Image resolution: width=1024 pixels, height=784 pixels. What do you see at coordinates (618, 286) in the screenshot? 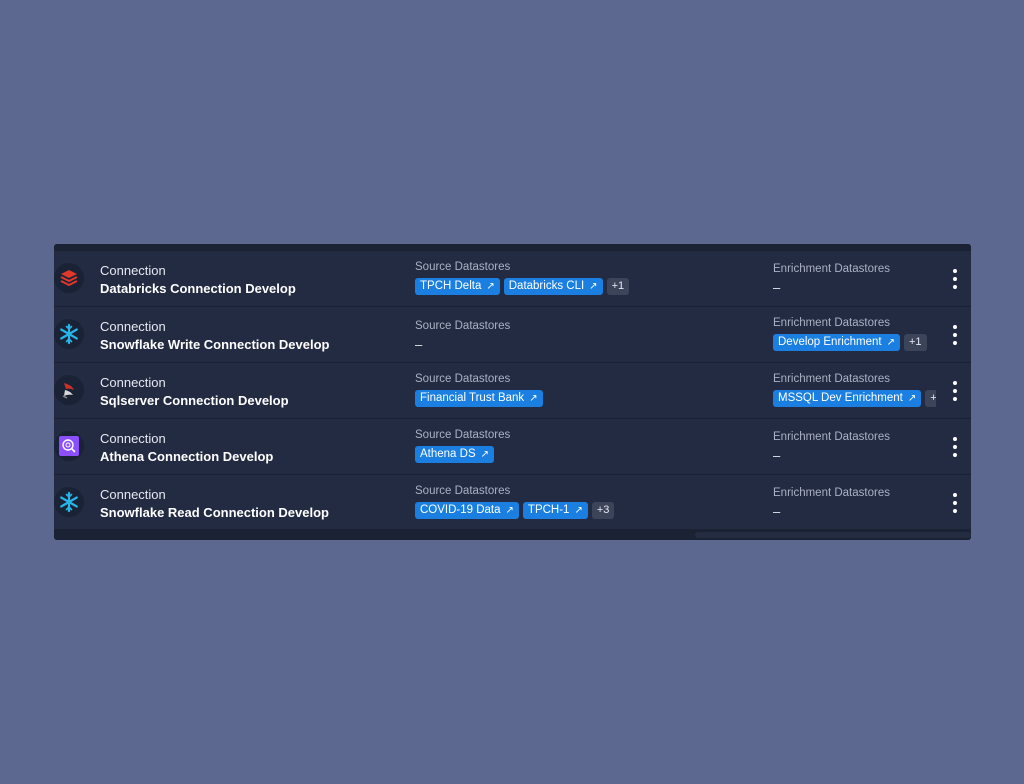
I see `more-sources-badge: +1` at bounding box center [618, 286].